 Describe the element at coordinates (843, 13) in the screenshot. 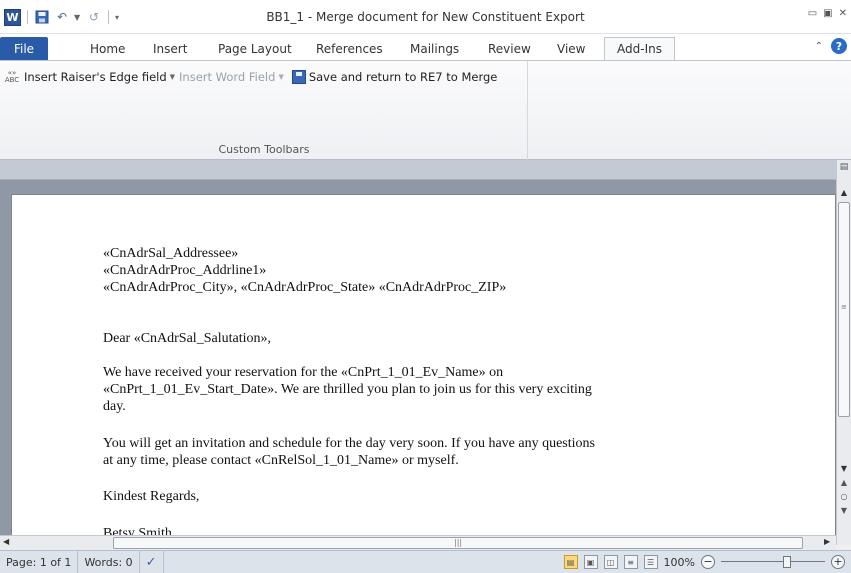

I see `close-icon: ✕` at that location.